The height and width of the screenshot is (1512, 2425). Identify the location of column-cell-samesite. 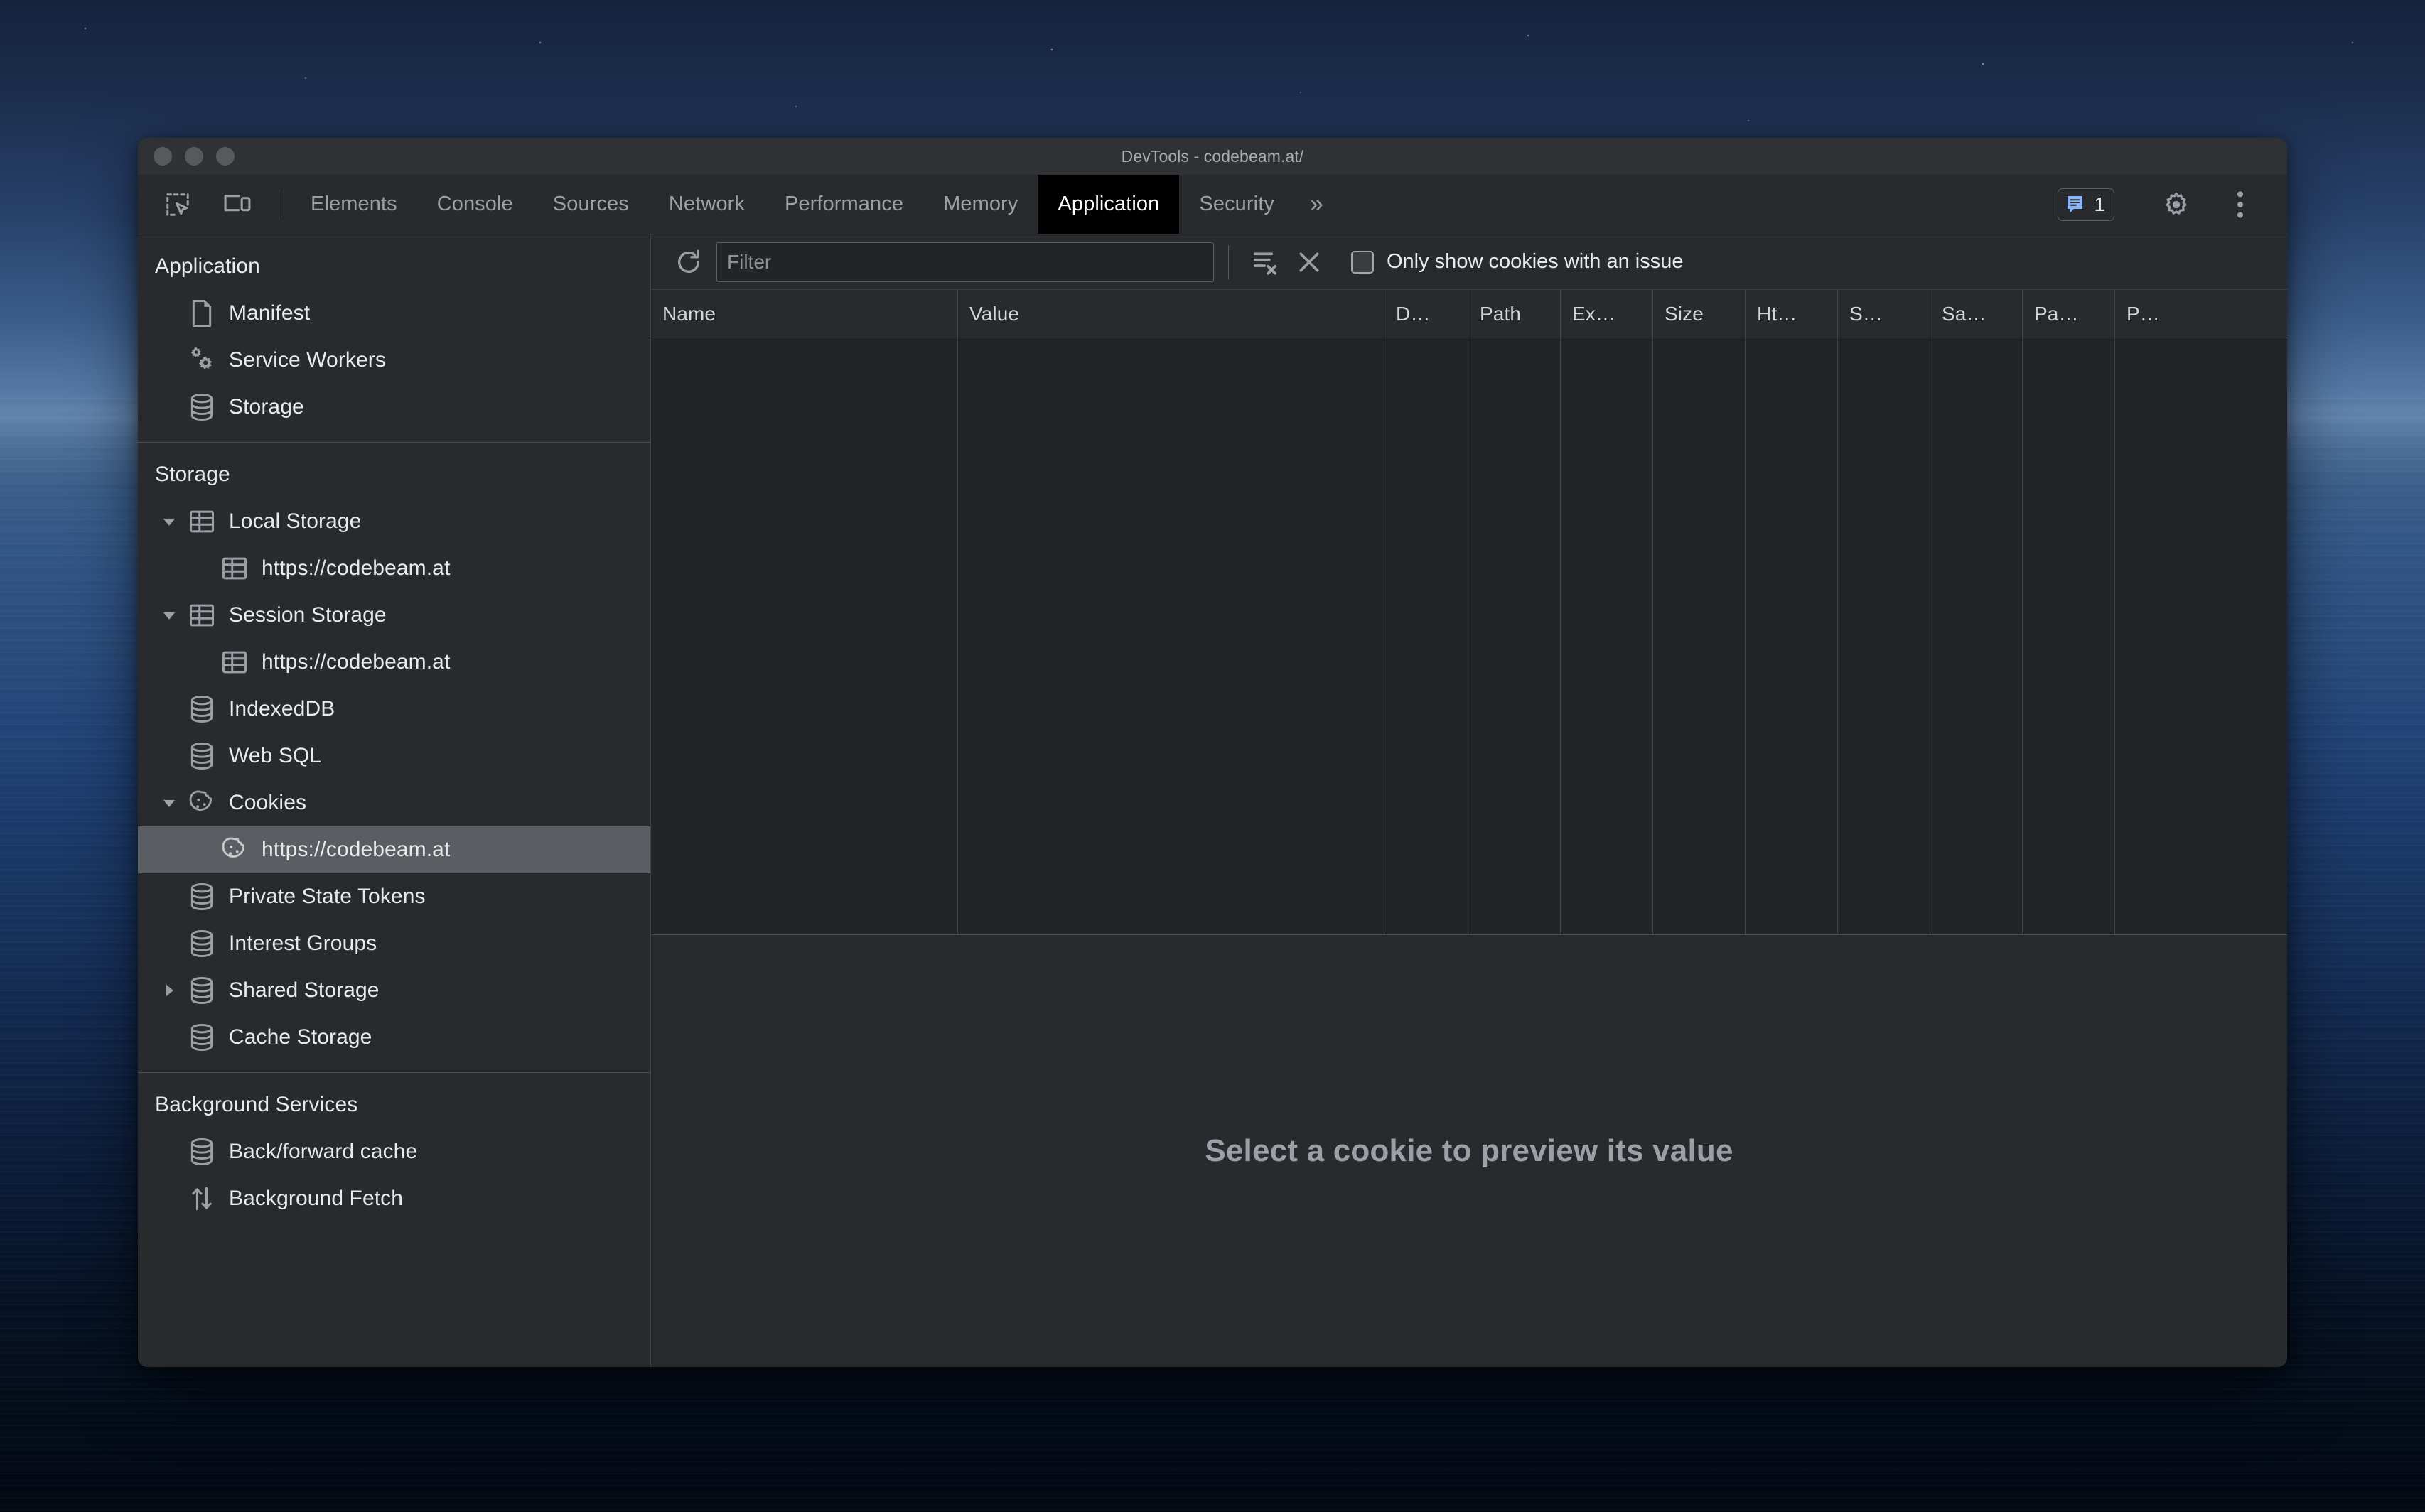
(1977, 636).